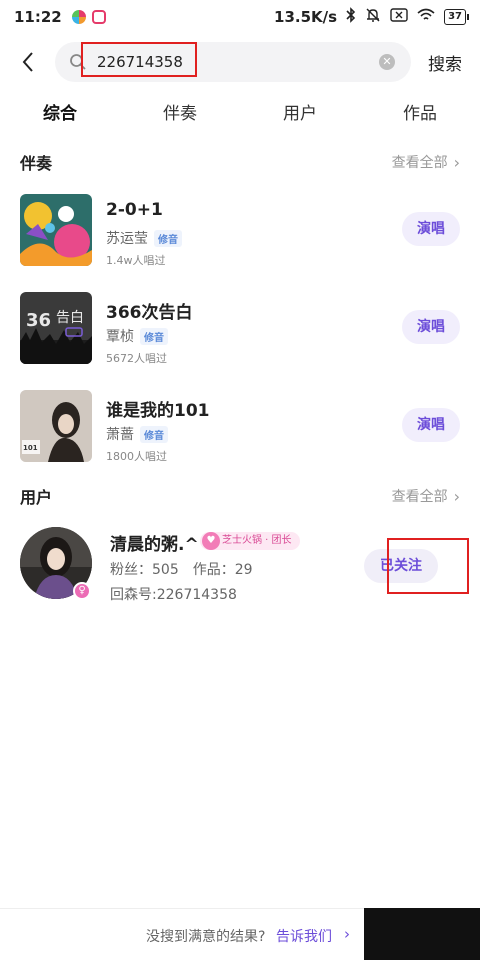 The image size is (480, 960). I want to click on tab-label: 用户, so click(300, 114).